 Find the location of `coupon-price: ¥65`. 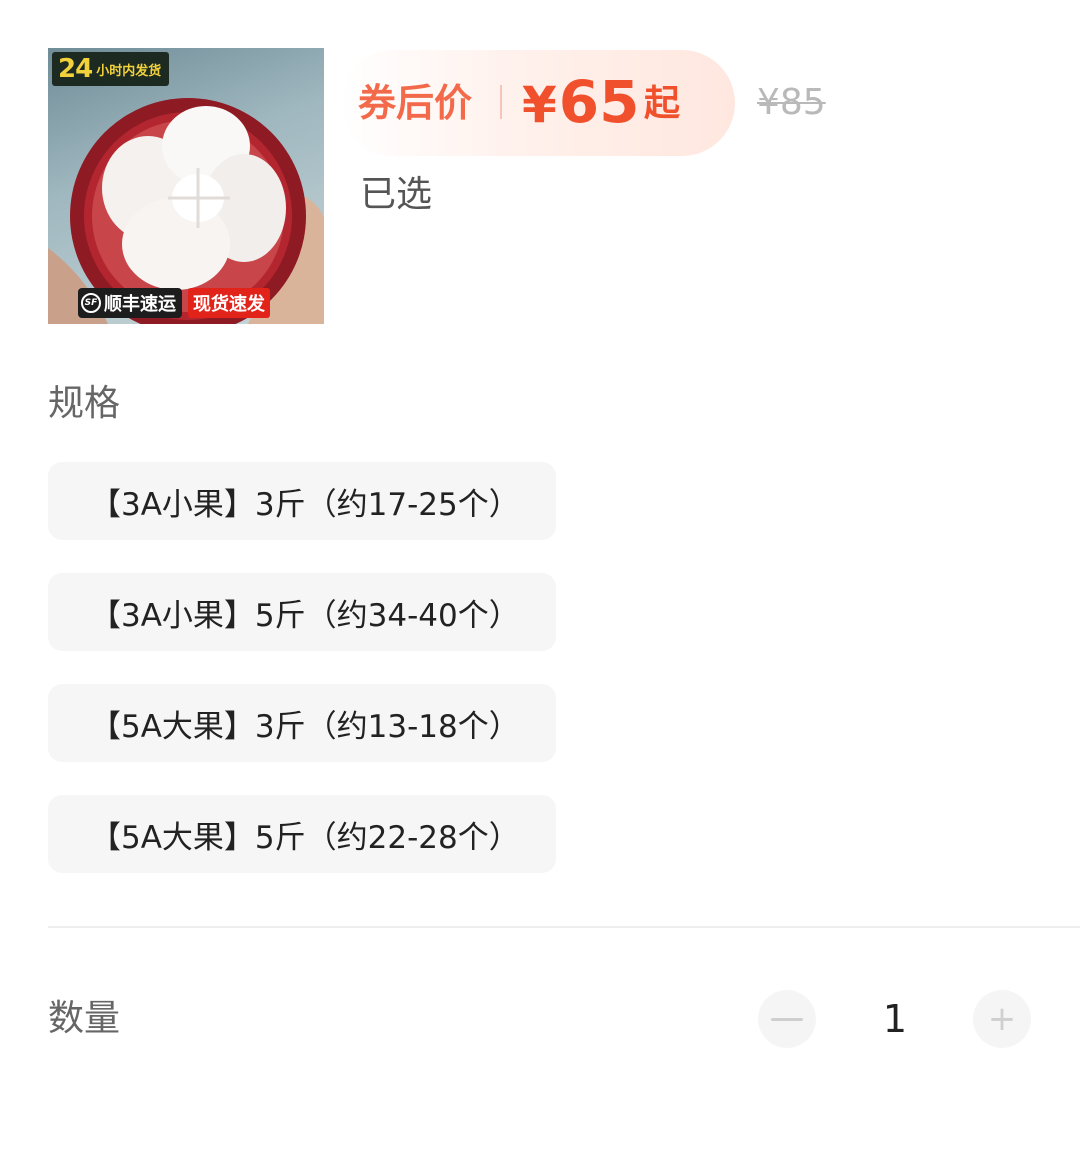

coupon-price: ¥65 is located at coordinates (581, 102).